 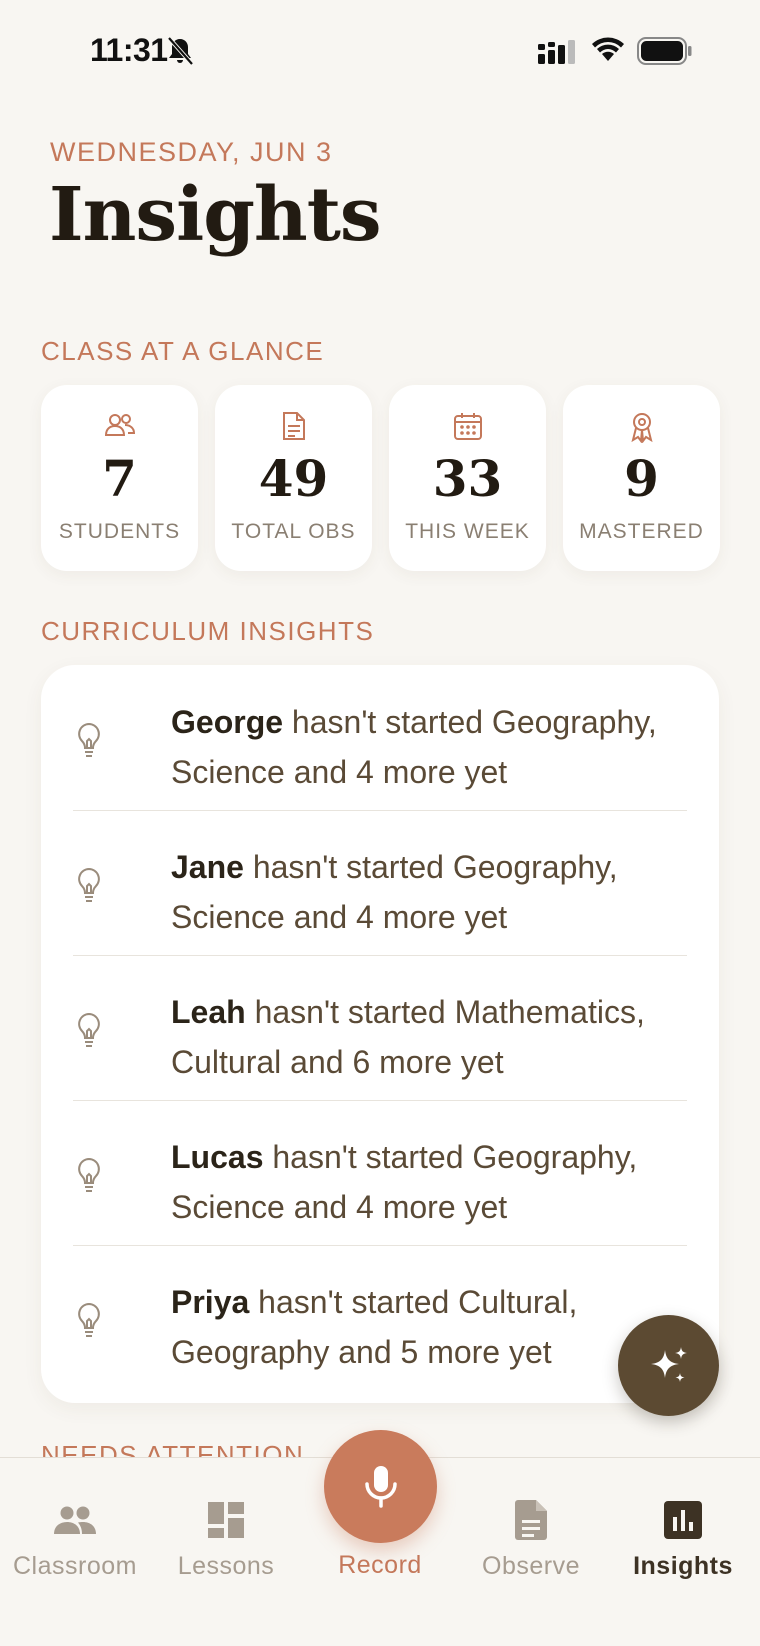 I want to click on record-button, so click(x=380, y=1486).